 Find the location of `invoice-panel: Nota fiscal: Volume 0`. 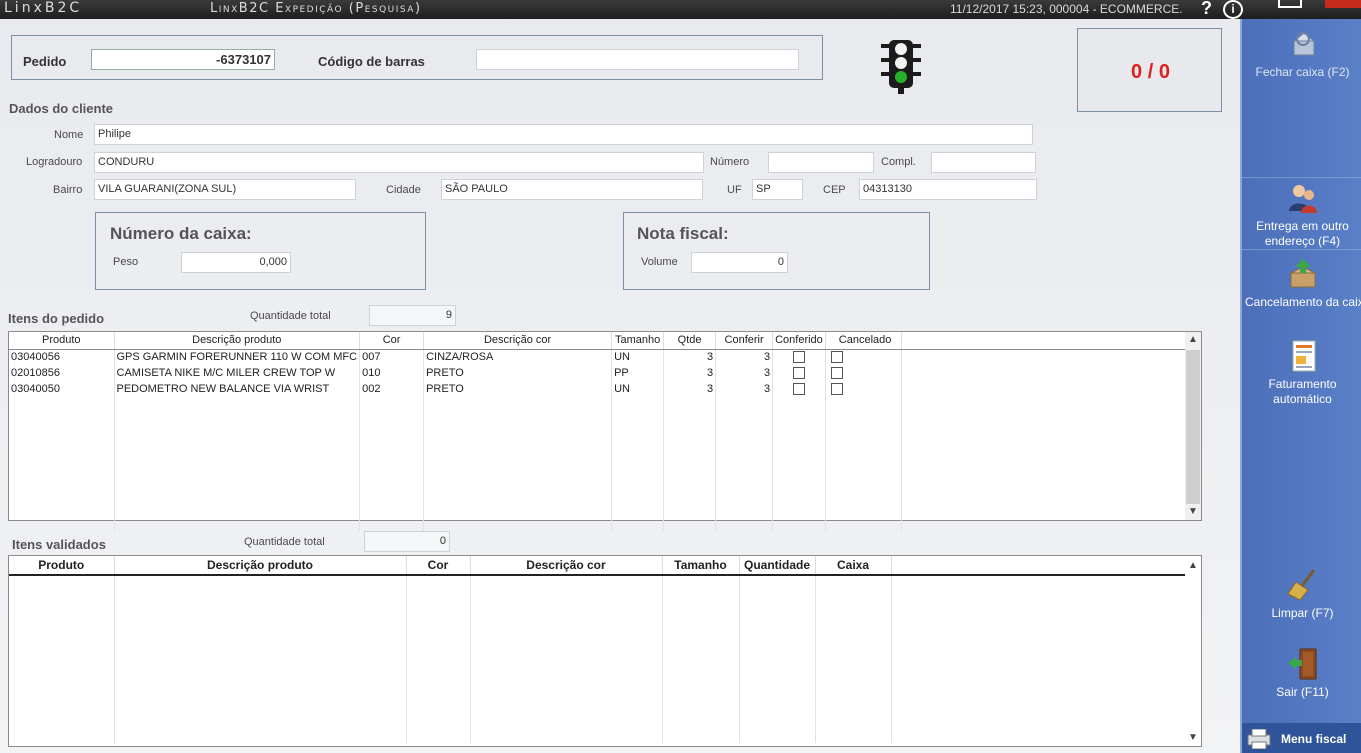

invoice-panel: Nota fiscal: Volume 0 is located at coordinates (776, 251).